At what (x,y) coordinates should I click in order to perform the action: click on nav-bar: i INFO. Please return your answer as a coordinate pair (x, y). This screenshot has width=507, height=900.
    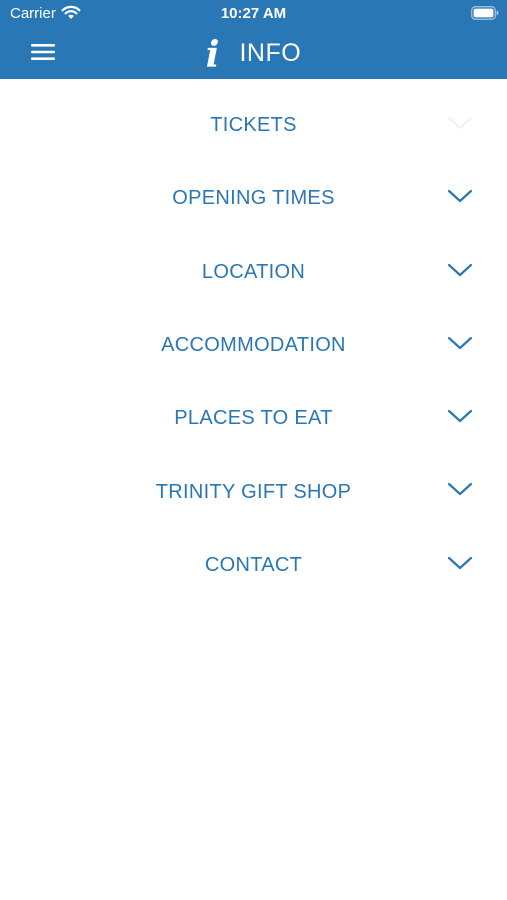
    Looking at the image, I should click on (253, 53).